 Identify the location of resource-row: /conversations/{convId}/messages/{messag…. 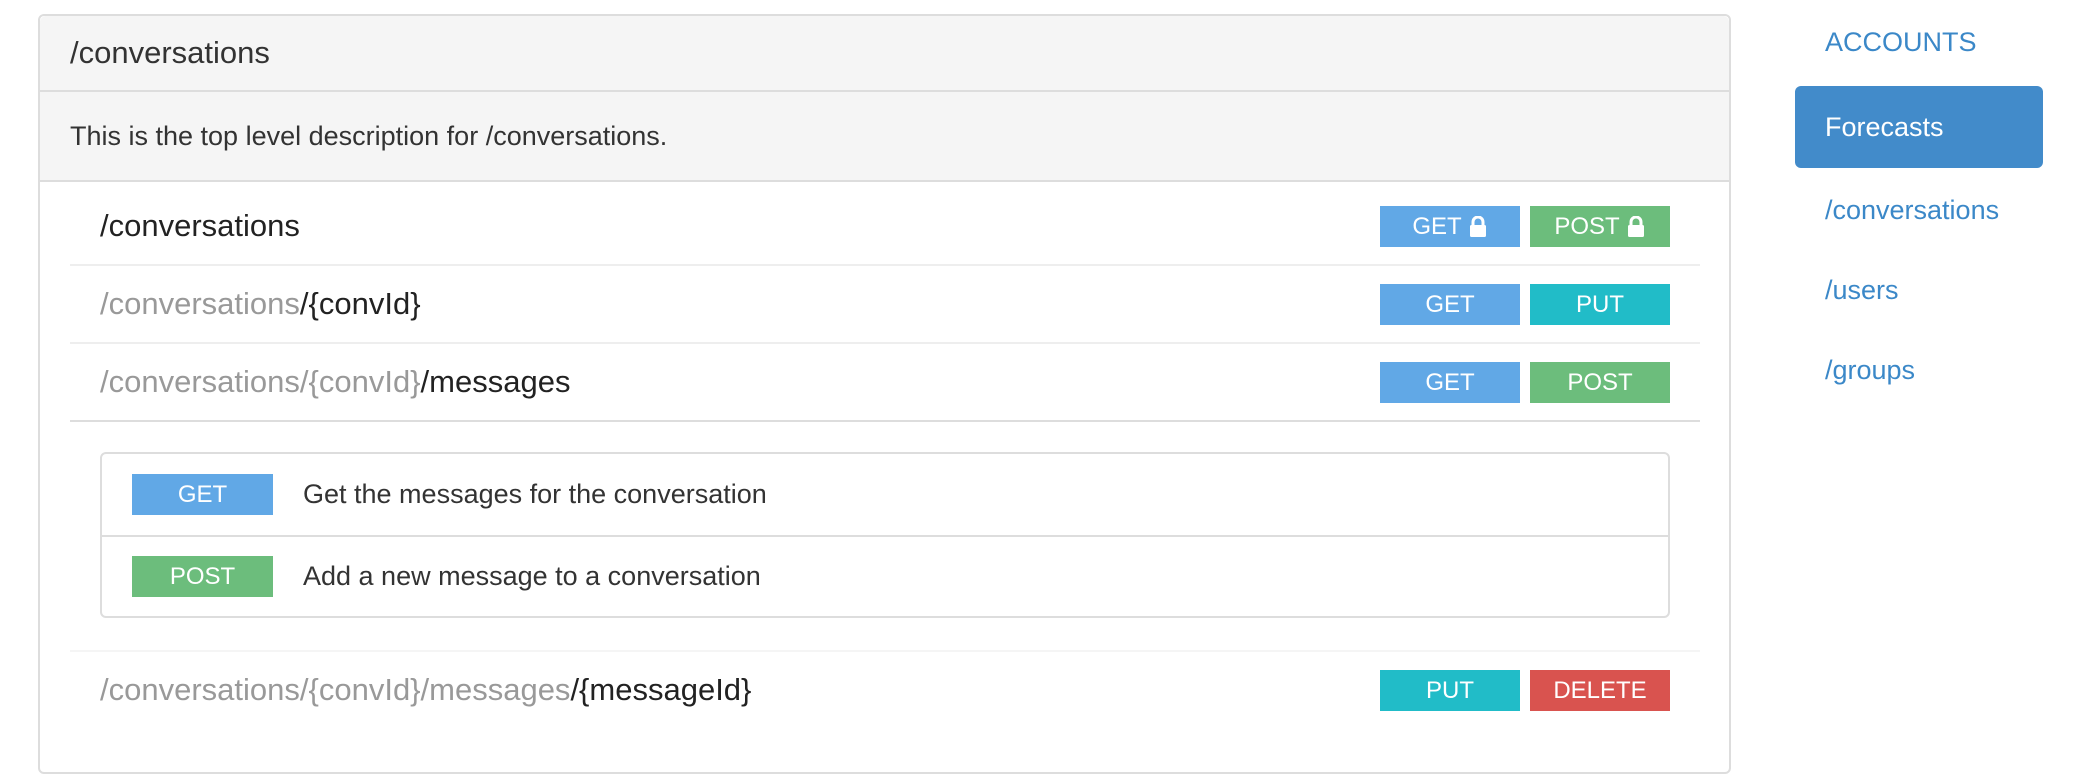
(885, 691).